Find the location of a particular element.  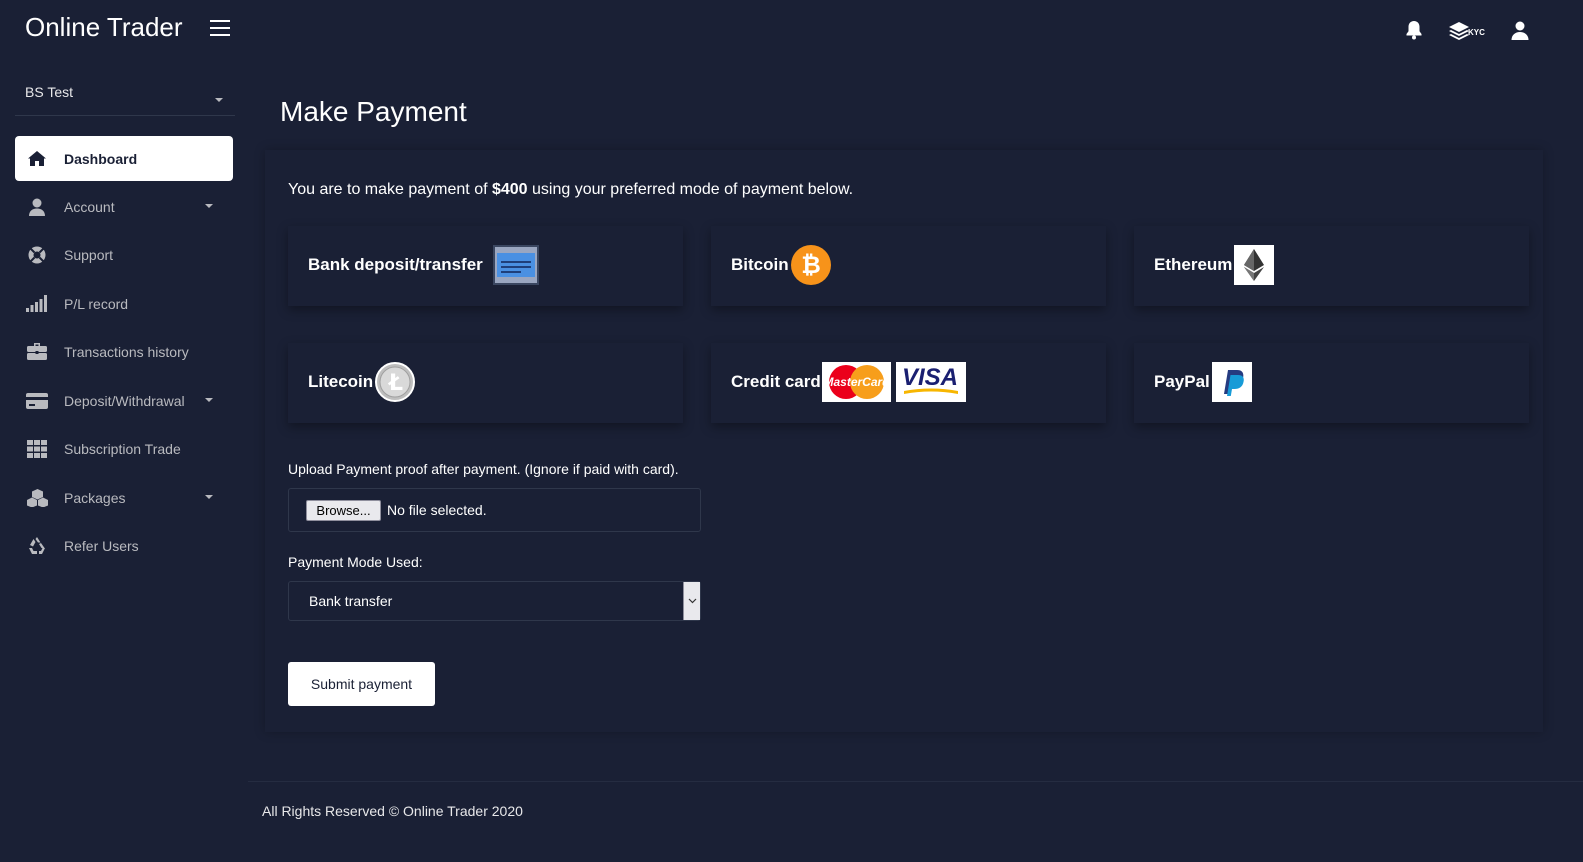

payment-method-credit-card: Credit card MasterCard VISA is located at coordinates (908, 383).